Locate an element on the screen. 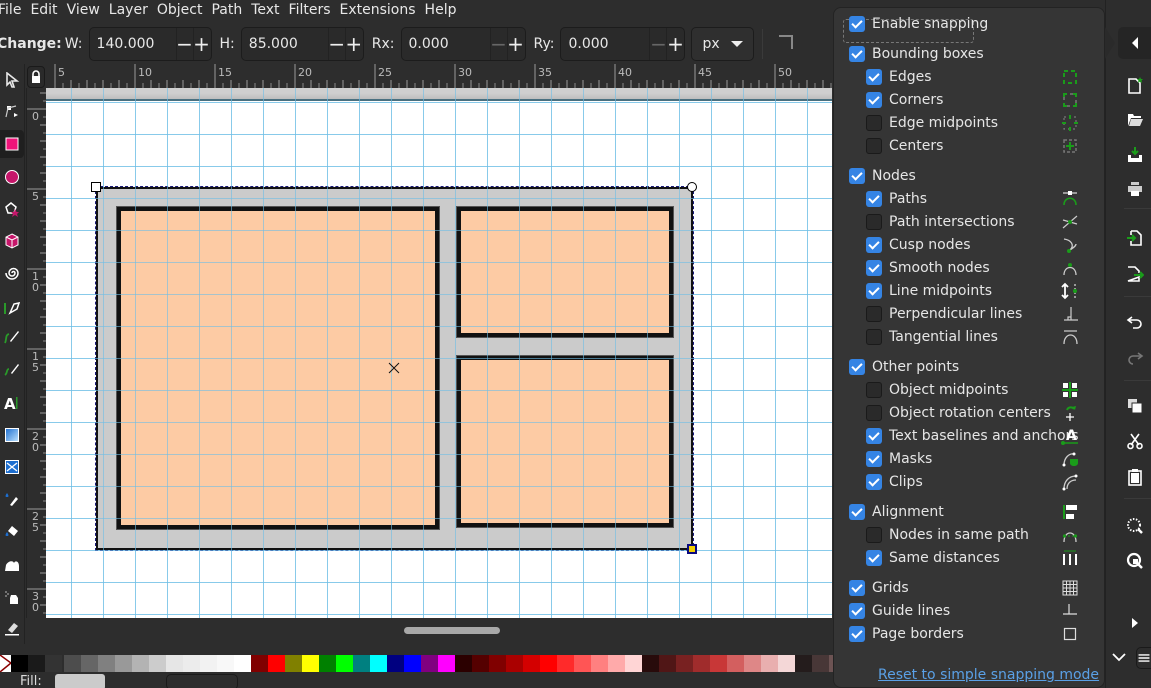 This screenshot has height=688, width=1151. print-button is located at coordinates (1135, 189).